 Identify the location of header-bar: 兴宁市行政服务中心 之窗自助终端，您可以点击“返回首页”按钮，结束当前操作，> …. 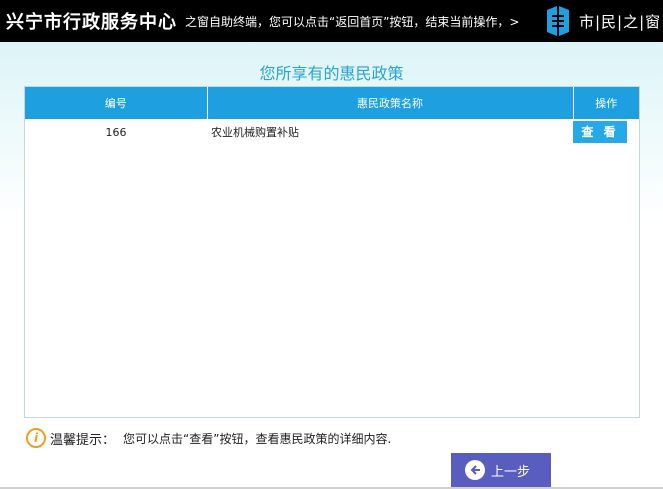
(331, 21).